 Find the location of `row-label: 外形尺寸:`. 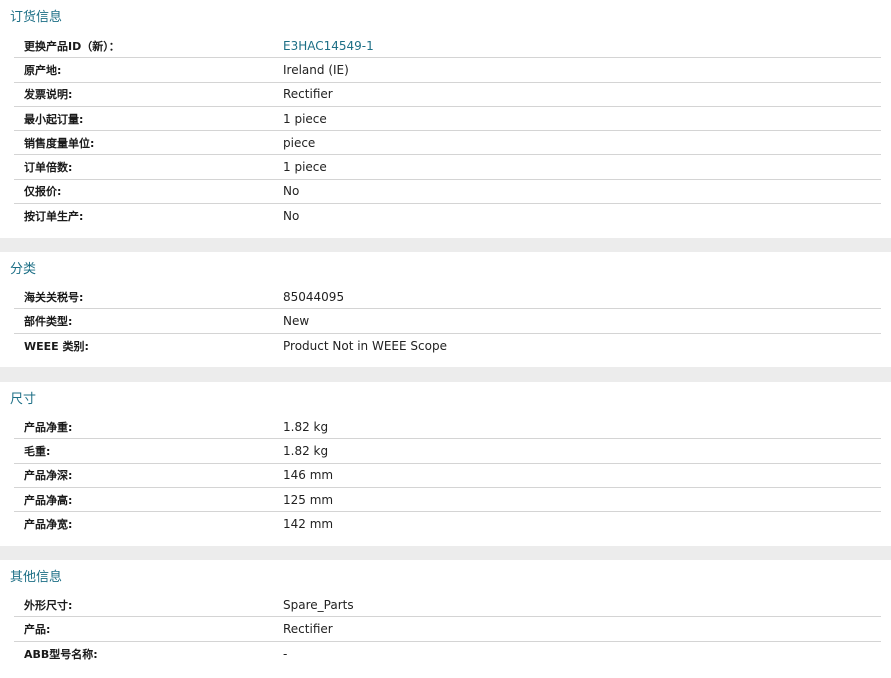

row-label: 外形尺寸: is located at coordinates (48, 605).